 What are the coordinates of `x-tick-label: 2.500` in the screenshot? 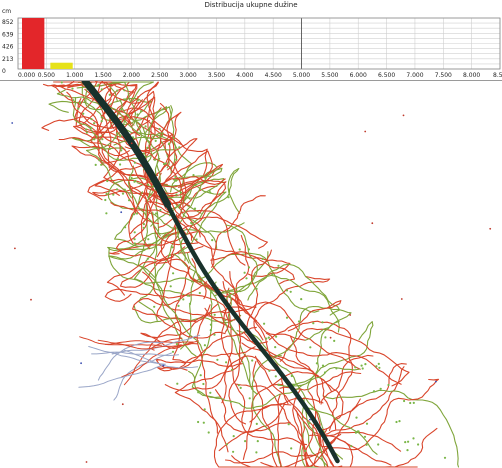 It's located at (159, 75).